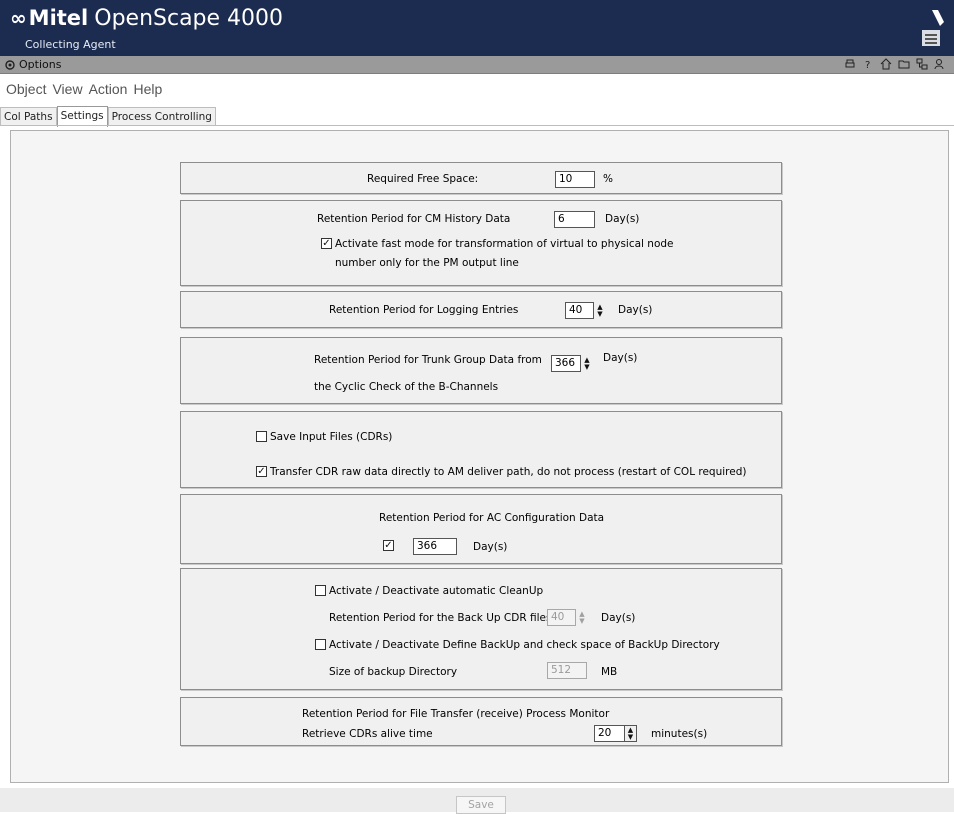 The height and width of the screenshot is (814, 954). Describe the element at coordinates (618, 618) in the screenshot. I see `backup-retention-unit: Day(s)` at that location.